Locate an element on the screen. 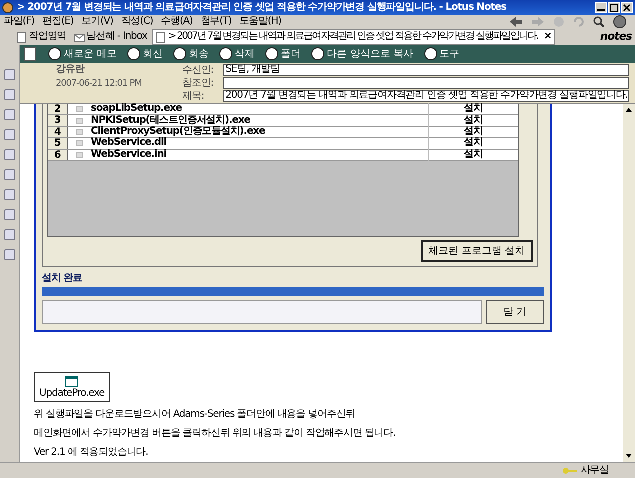 The image size is (635, 478). forward-arrow-icon is located at coordinates (538, 22).